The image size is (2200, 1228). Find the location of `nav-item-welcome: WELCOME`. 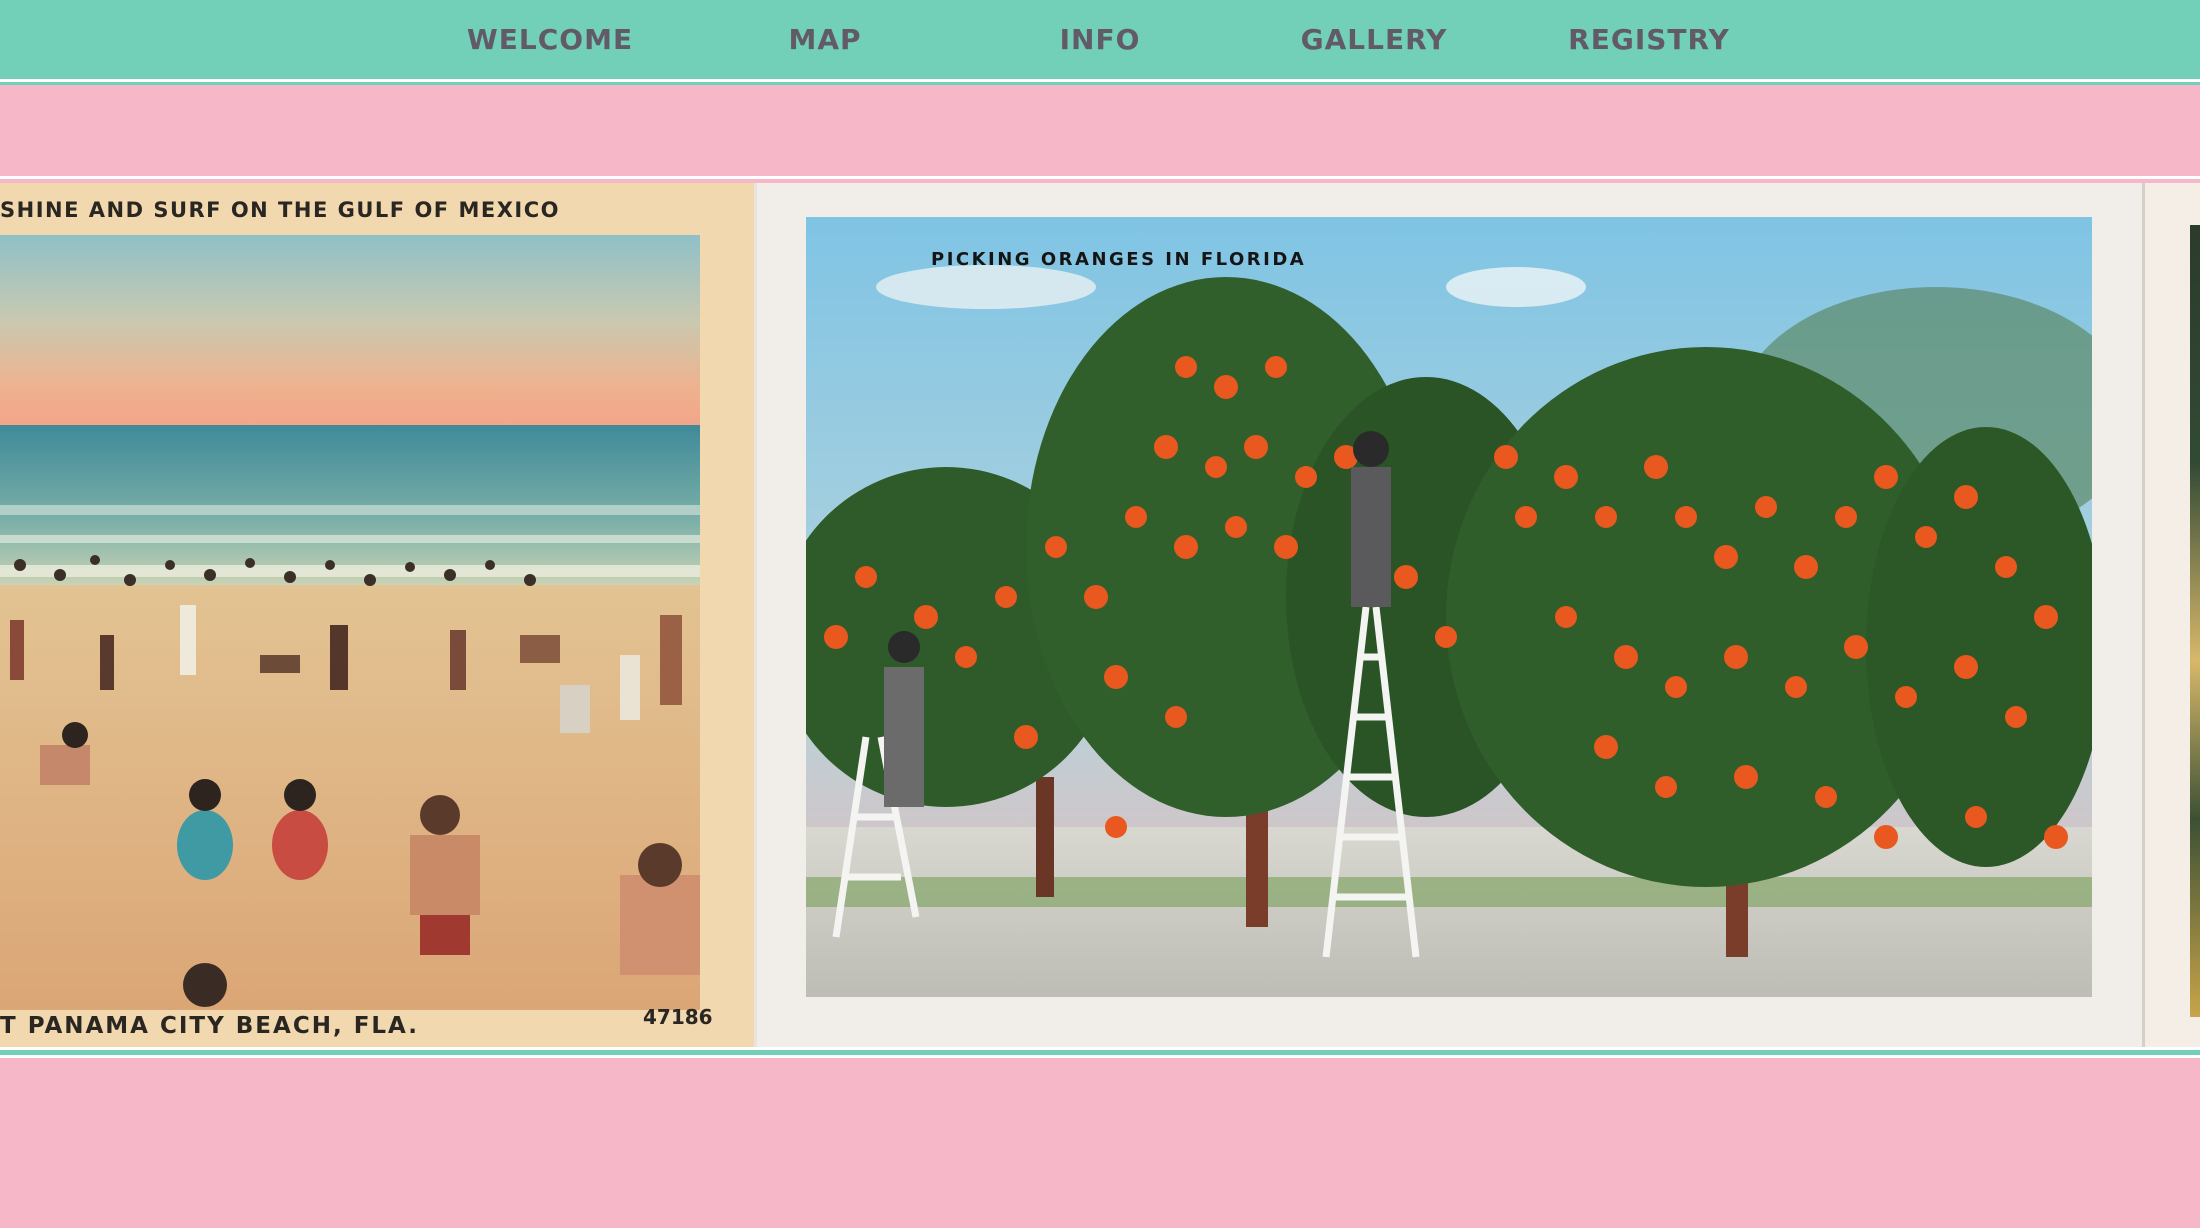

nav-item-welcome: WELCOME is located at coordinates (550, 39).